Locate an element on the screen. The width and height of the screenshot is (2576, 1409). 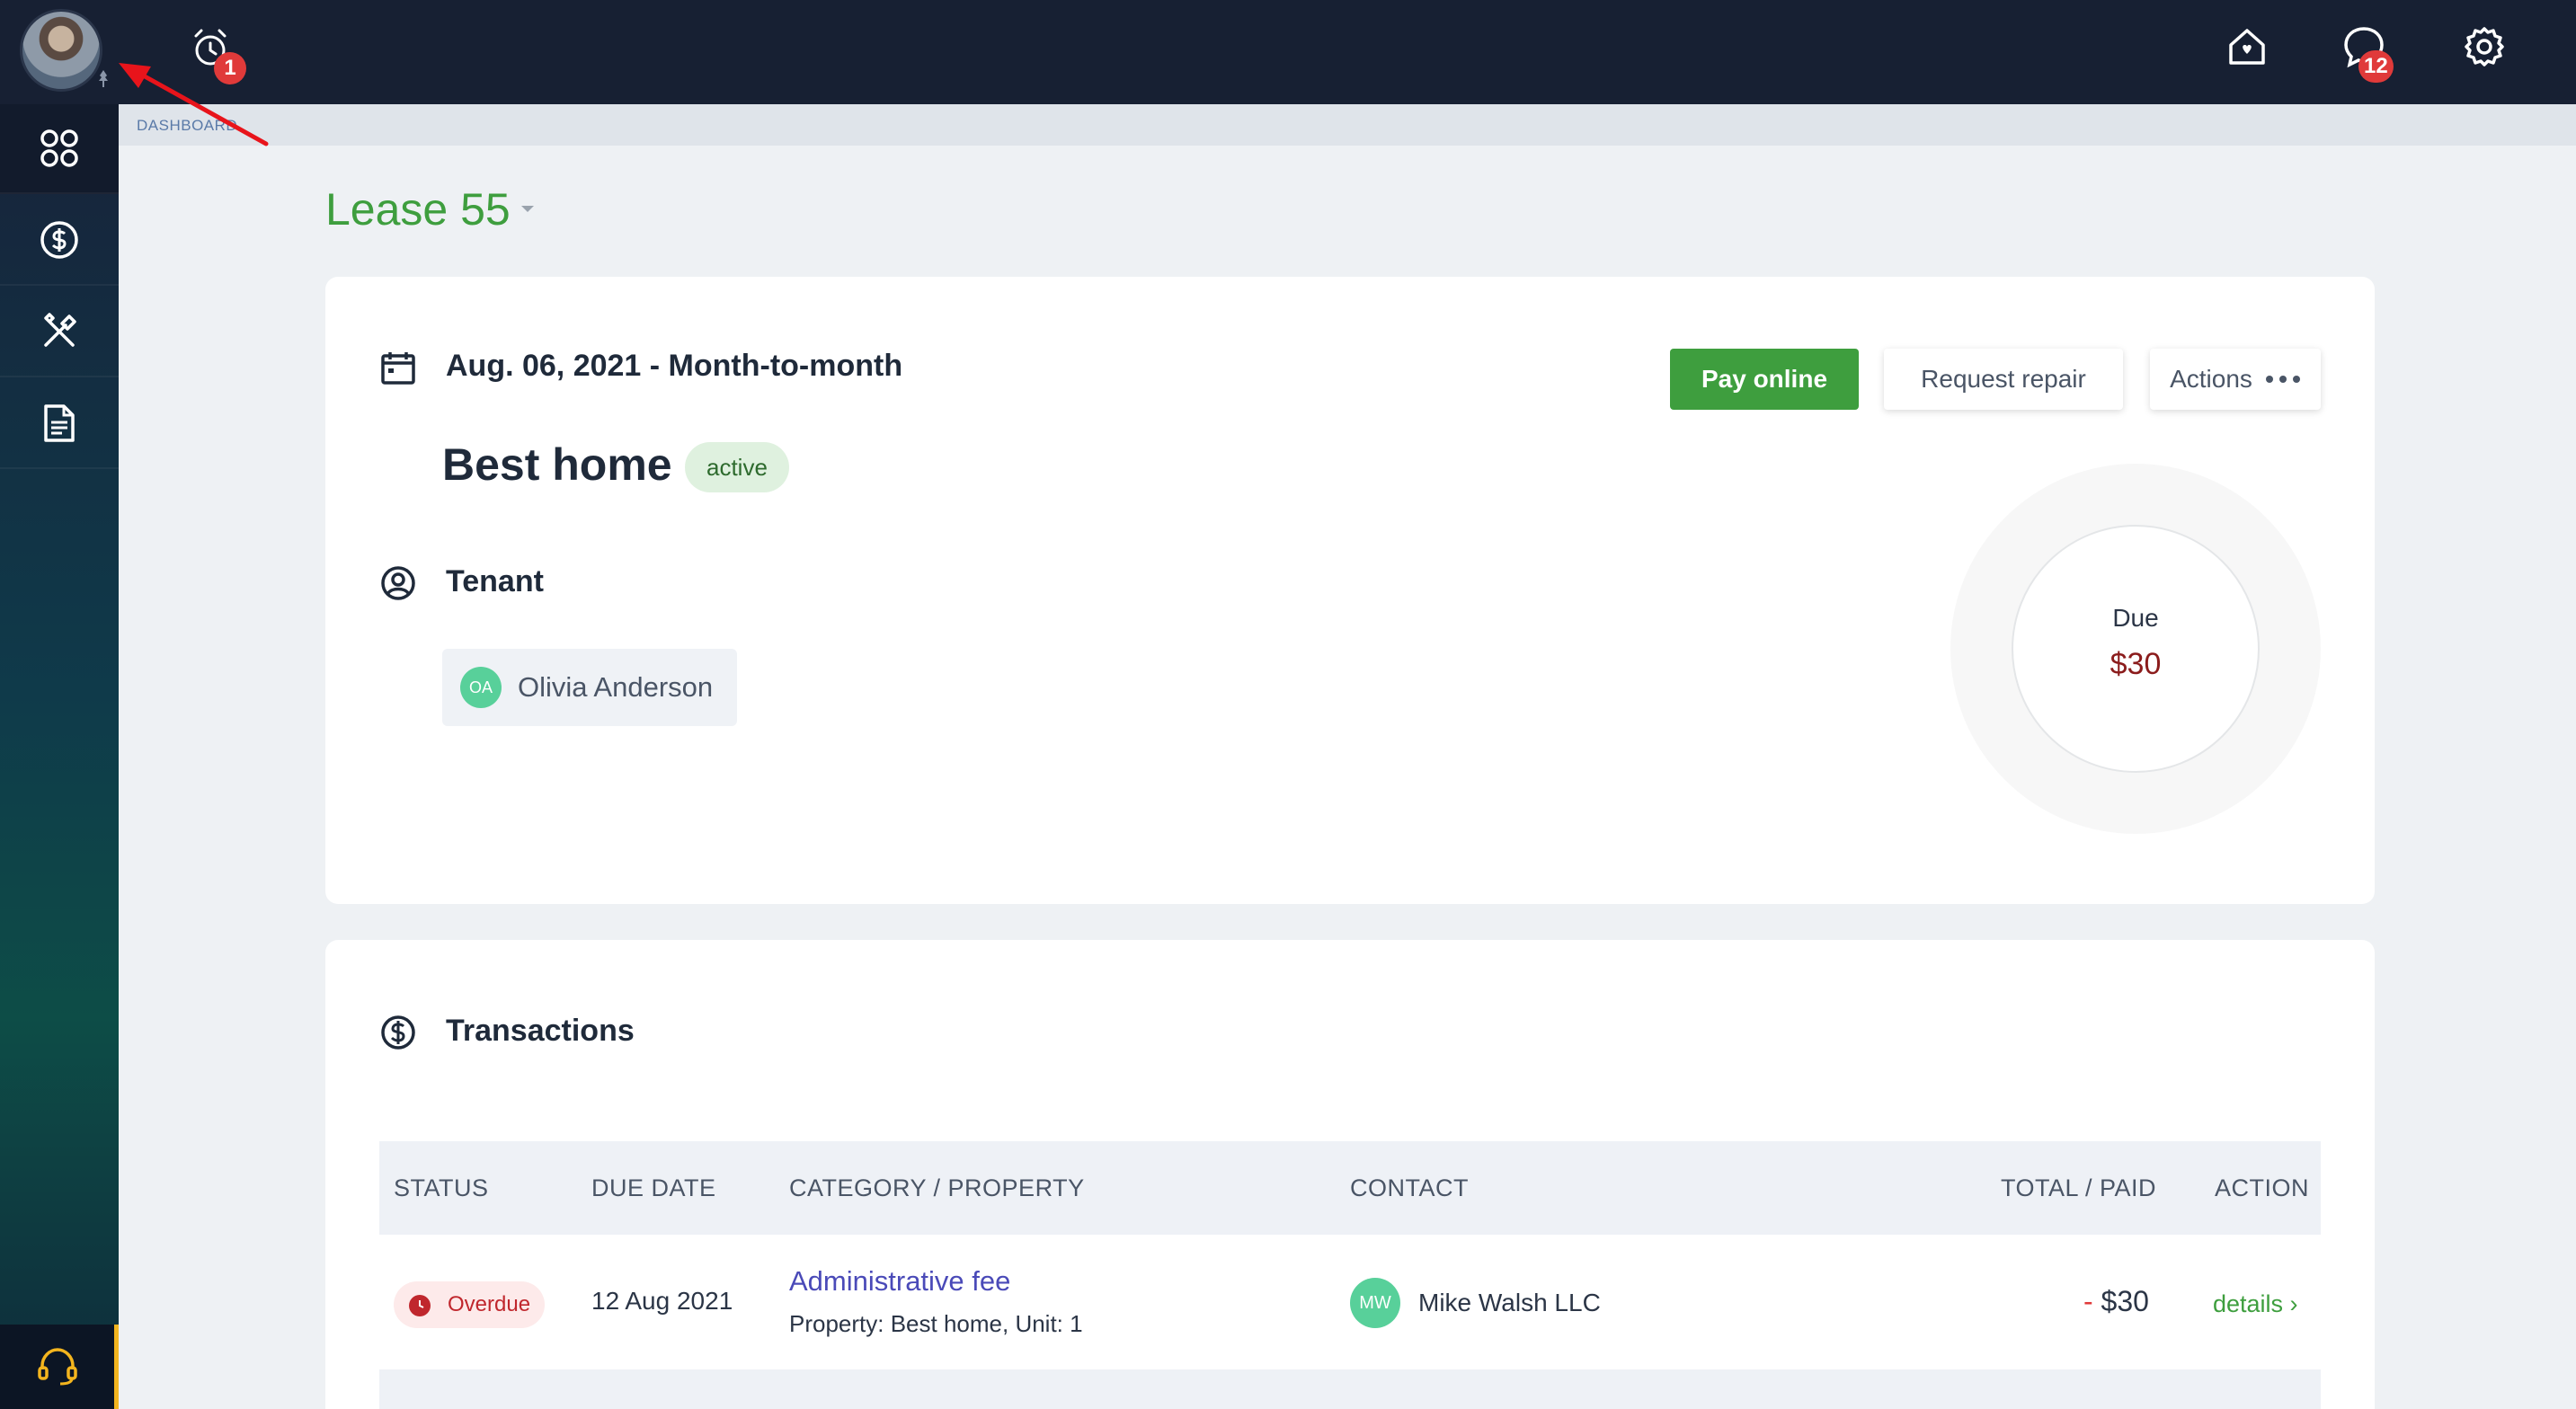
actions-button: Actions is located at coordinates (2235, 379).